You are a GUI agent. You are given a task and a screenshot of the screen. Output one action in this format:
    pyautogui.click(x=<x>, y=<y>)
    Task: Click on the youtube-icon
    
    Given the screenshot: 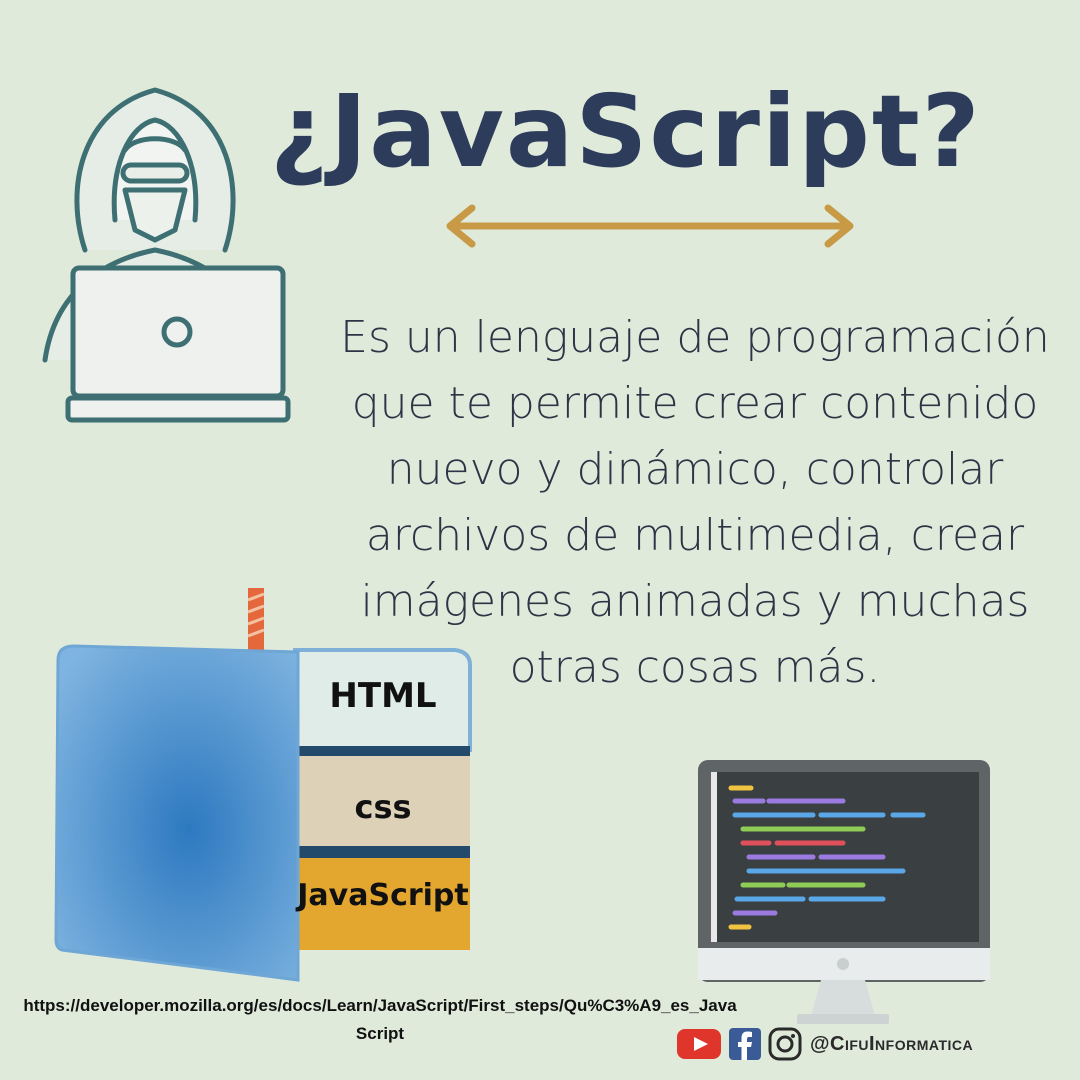 What is the action you would take?
    pyautogui.click(x=699, y=1044)
    